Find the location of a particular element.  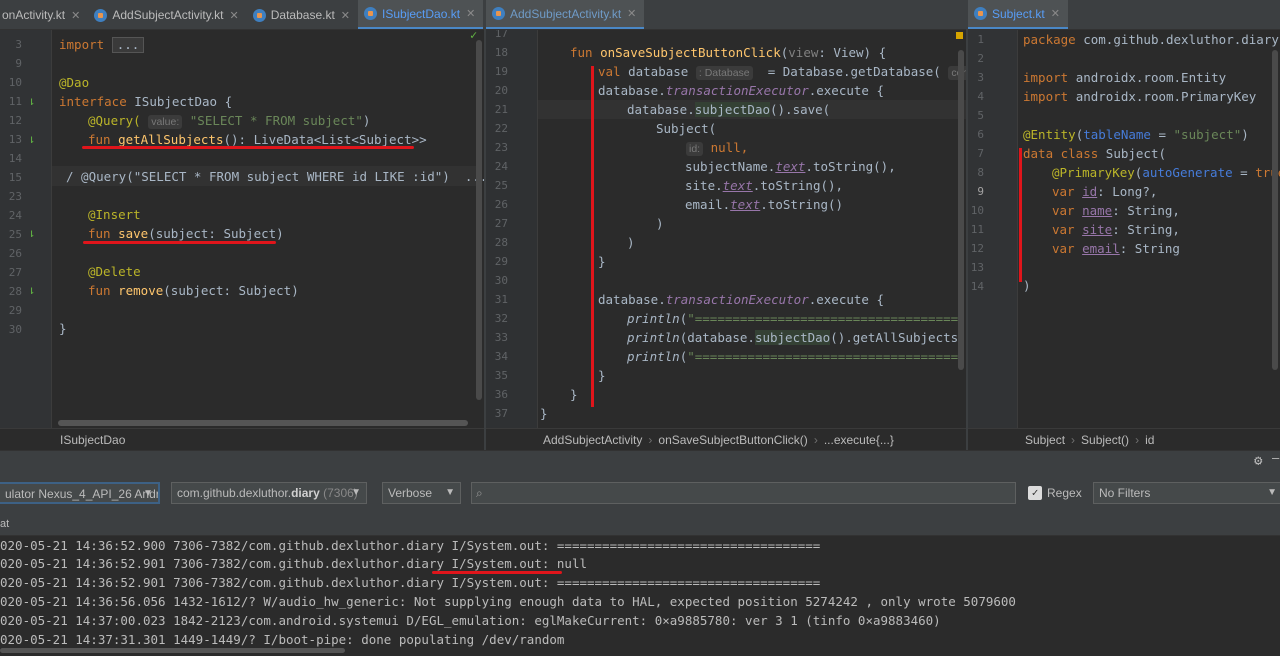

code-line-22: Subject( is located at coordinates (686, 128).